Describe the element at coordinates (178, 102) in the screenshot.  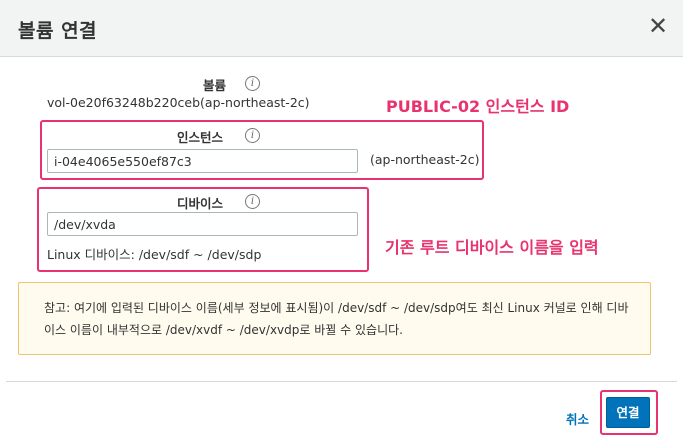
I see `volume-value: vol-0e20f63248b220ceb(ap-northeast-2c)` at that location.